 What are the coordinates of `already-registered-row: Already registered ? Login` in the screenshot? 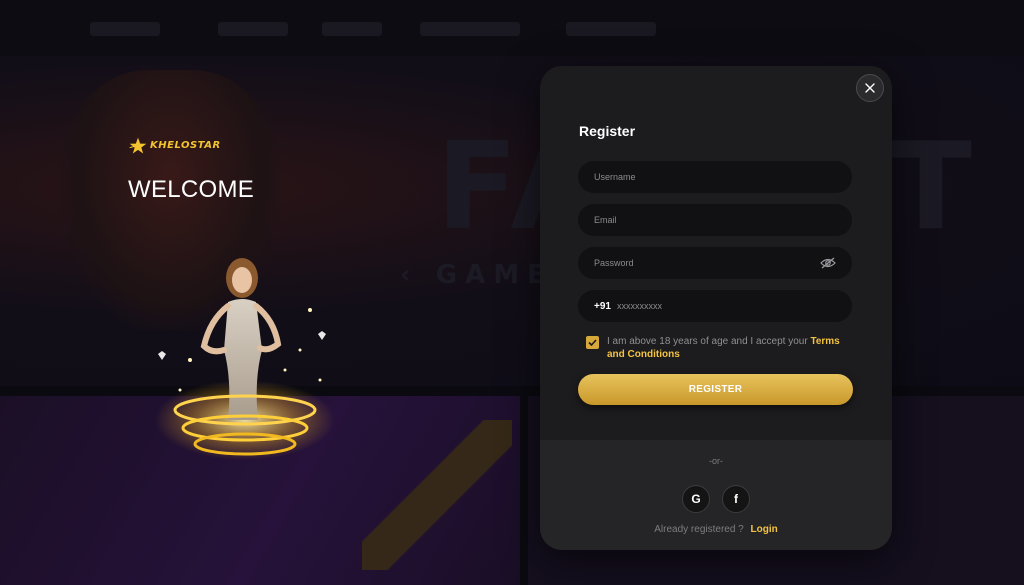 It's located at (716, 529).